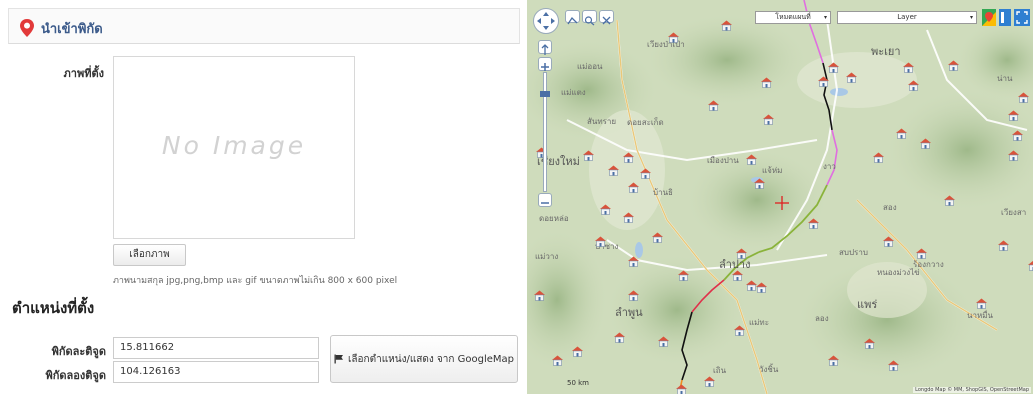  Describe the element at coordinates (545, 200) in the screenshot. I see `zoom-out-button` at that location.